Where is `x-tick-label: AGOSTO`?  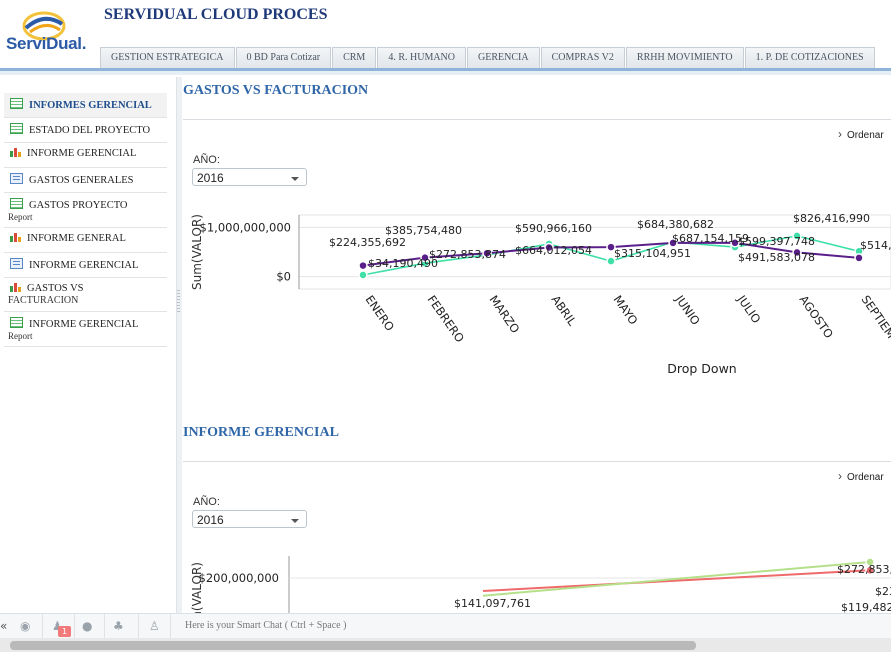
x-tick-label: AGOSTO is located at coordinates (817, 317).